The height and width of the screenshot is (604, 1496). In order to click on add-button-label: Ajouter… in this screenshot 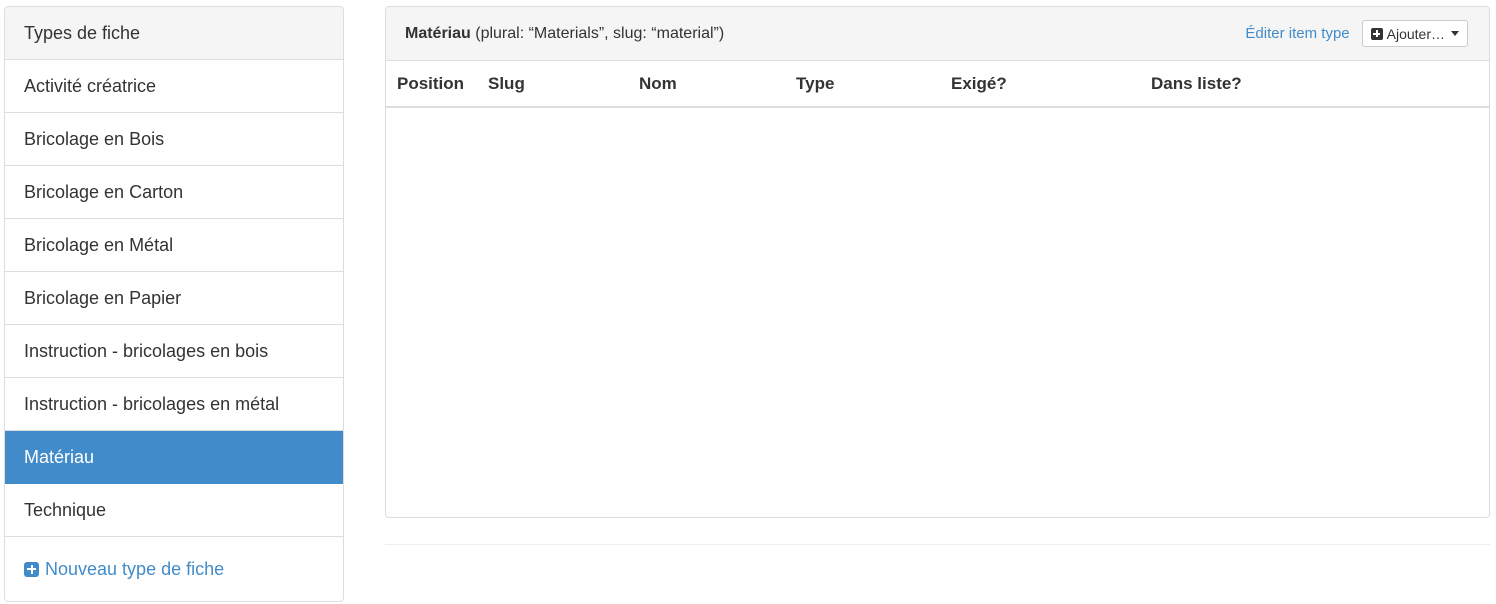, I will do `click(1415, 33)`.